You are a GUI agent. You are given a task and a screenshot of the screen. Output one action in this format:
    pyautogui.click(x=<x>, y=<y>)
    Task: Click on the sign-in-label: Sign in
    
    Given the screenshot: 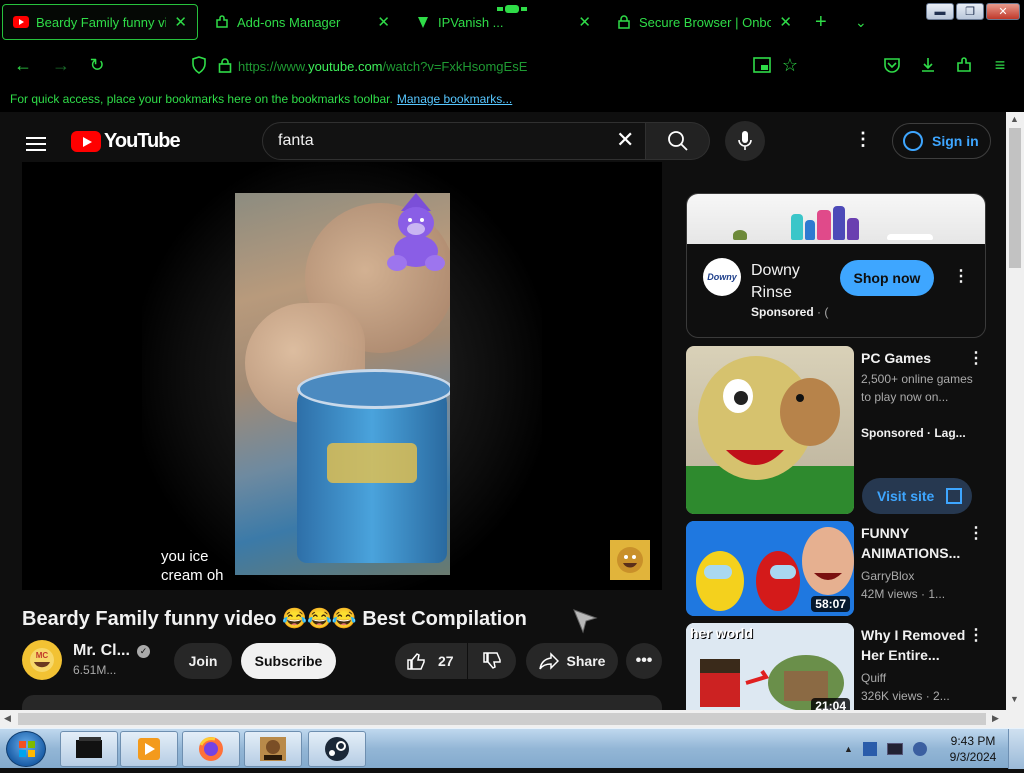 What is the action you would take?
    pyautogui.click(x=955, y=141)
    